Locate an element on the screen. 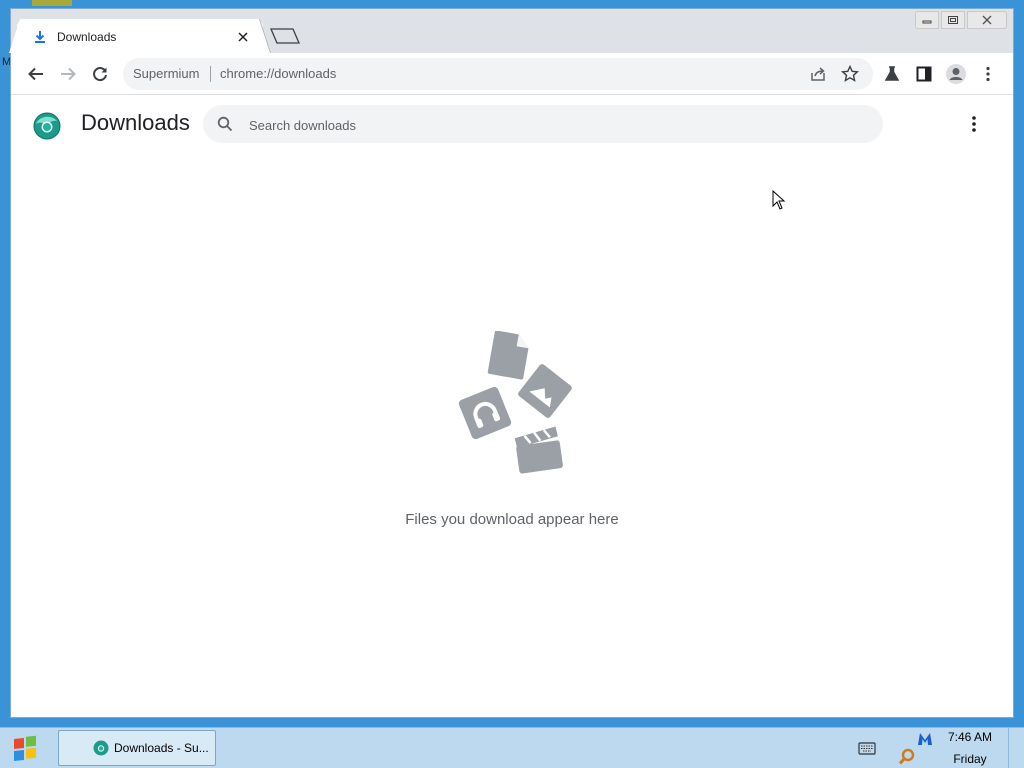 The width and height of the screenshot is (1024, 768). mouse-cursor-icon is located at coordinates (779, 200).